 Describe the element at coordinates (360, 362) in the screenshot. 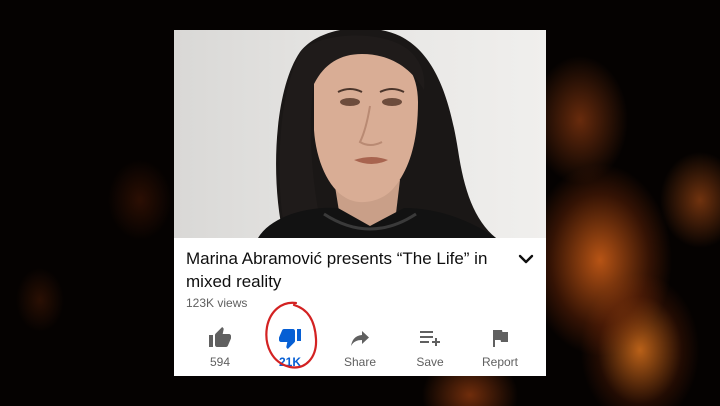

I see `share-label: Share` at that location.